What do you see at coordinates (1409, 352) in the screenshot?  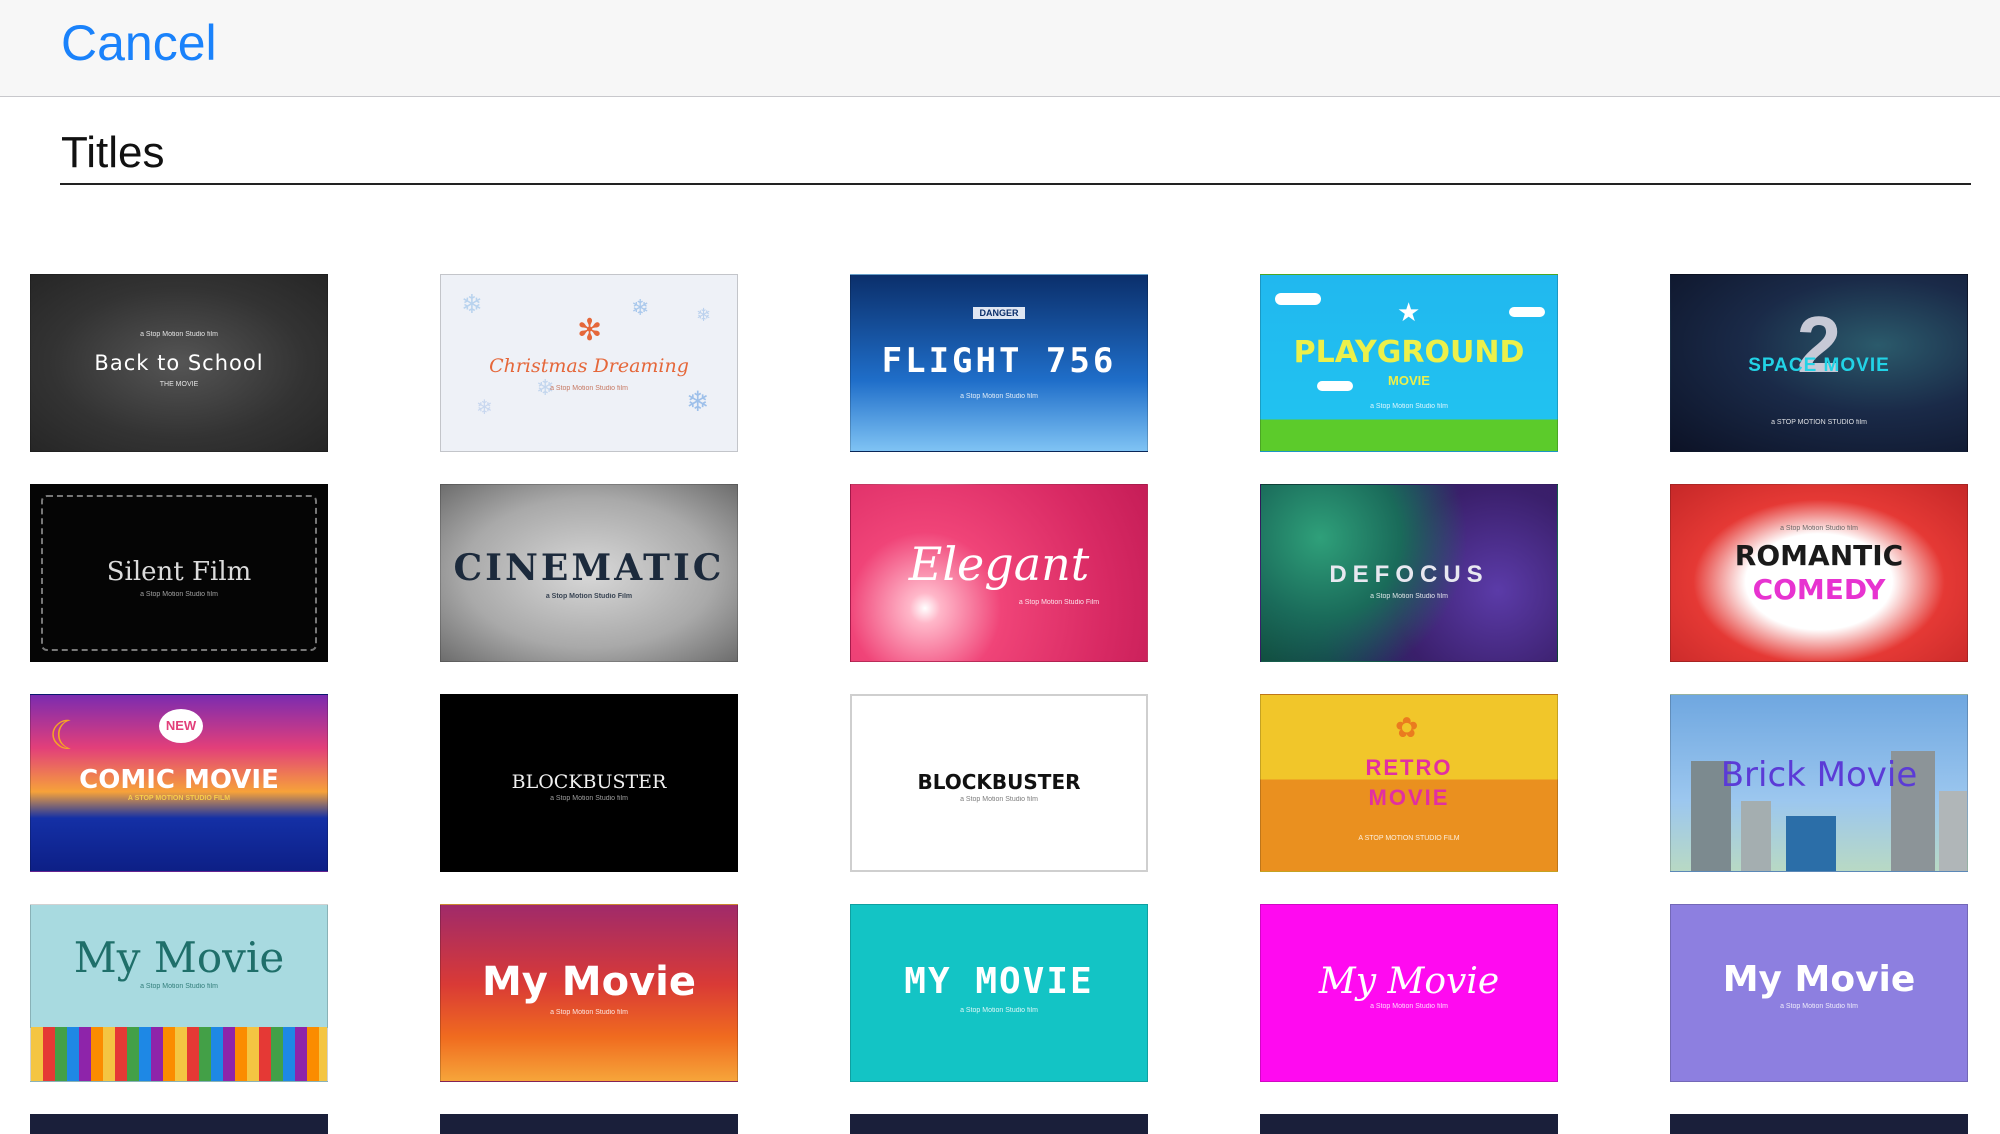 I see `tile-title: PLAYGROUND` at bounding box center [1409, 352].